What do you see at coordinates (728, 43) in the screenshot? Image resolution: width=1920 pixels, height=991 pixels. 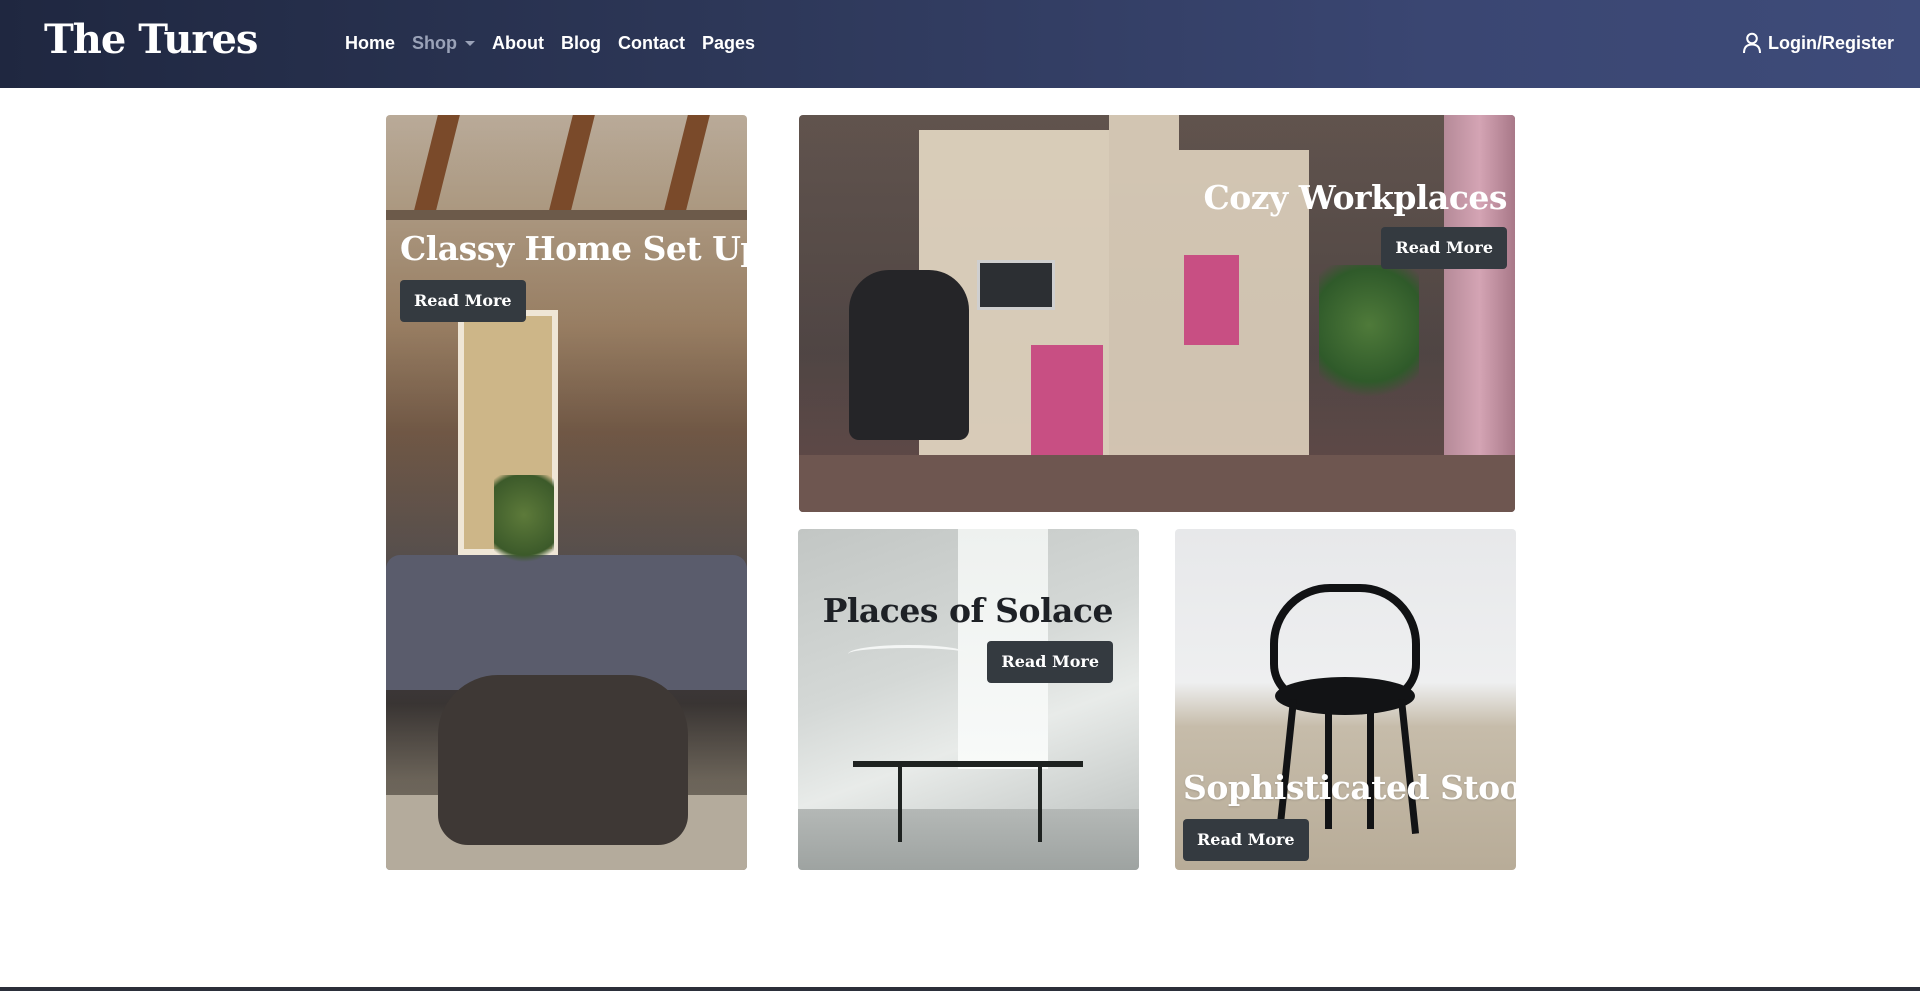 I see `nav-item-pages: Pages` at bounding box center [728, 43].